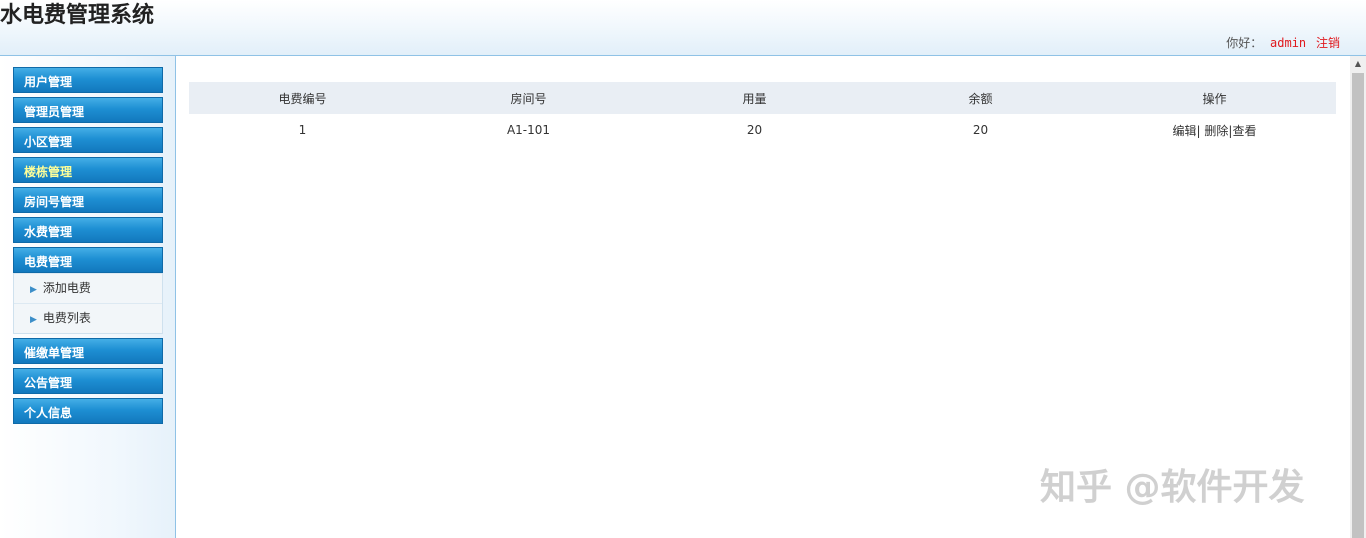 The width and height of the screenshot is (1366, 538). What do you see at coordinates (302, 98) in the screenshot?
I see `column-header-fee-id: 电费编号` at bounding box center [302, 98].